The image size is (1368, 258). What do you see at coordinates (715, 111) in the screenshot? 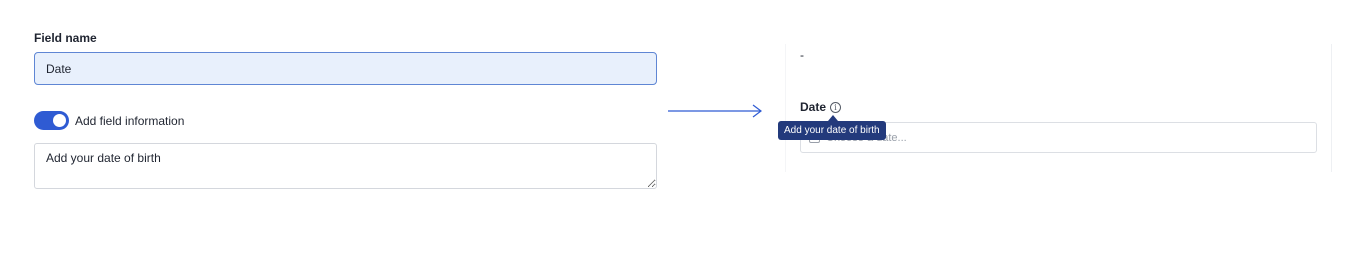
I see `right-arrow-icon` at bounding box center [715, 111].